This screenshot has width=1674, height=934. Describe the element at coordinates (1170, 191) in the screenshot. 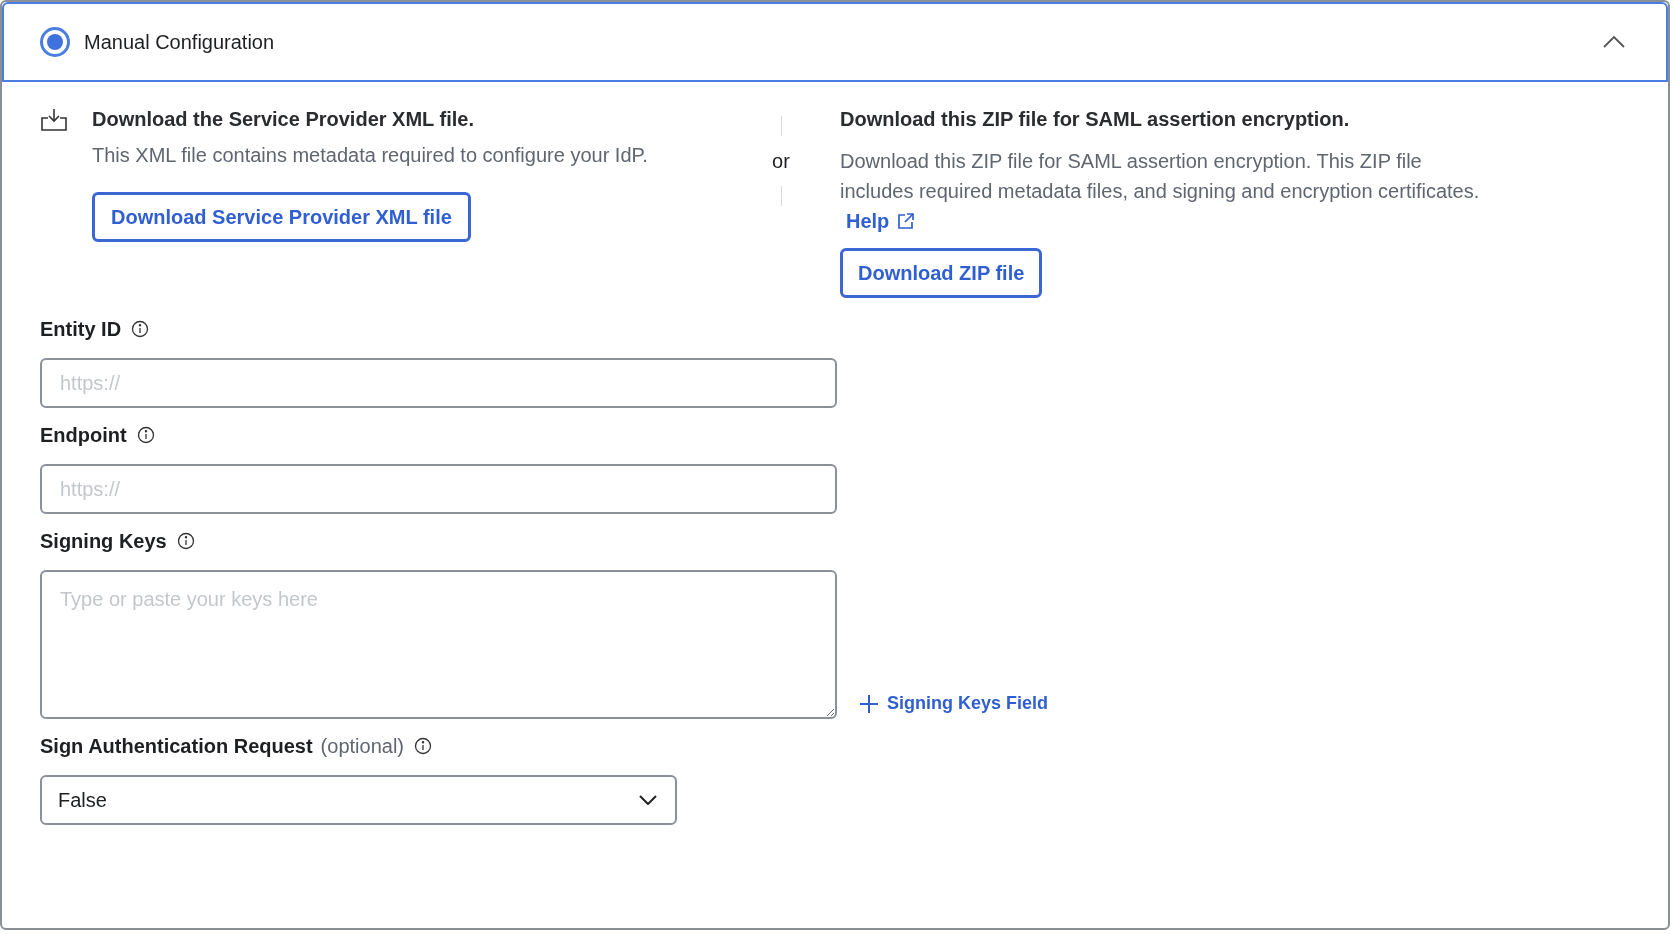

I see `section-description: Download this ZIP file for SAML assertion encryption. This ZIP file includes required metadata files, and signing and encryption certificates. Help` at that location.